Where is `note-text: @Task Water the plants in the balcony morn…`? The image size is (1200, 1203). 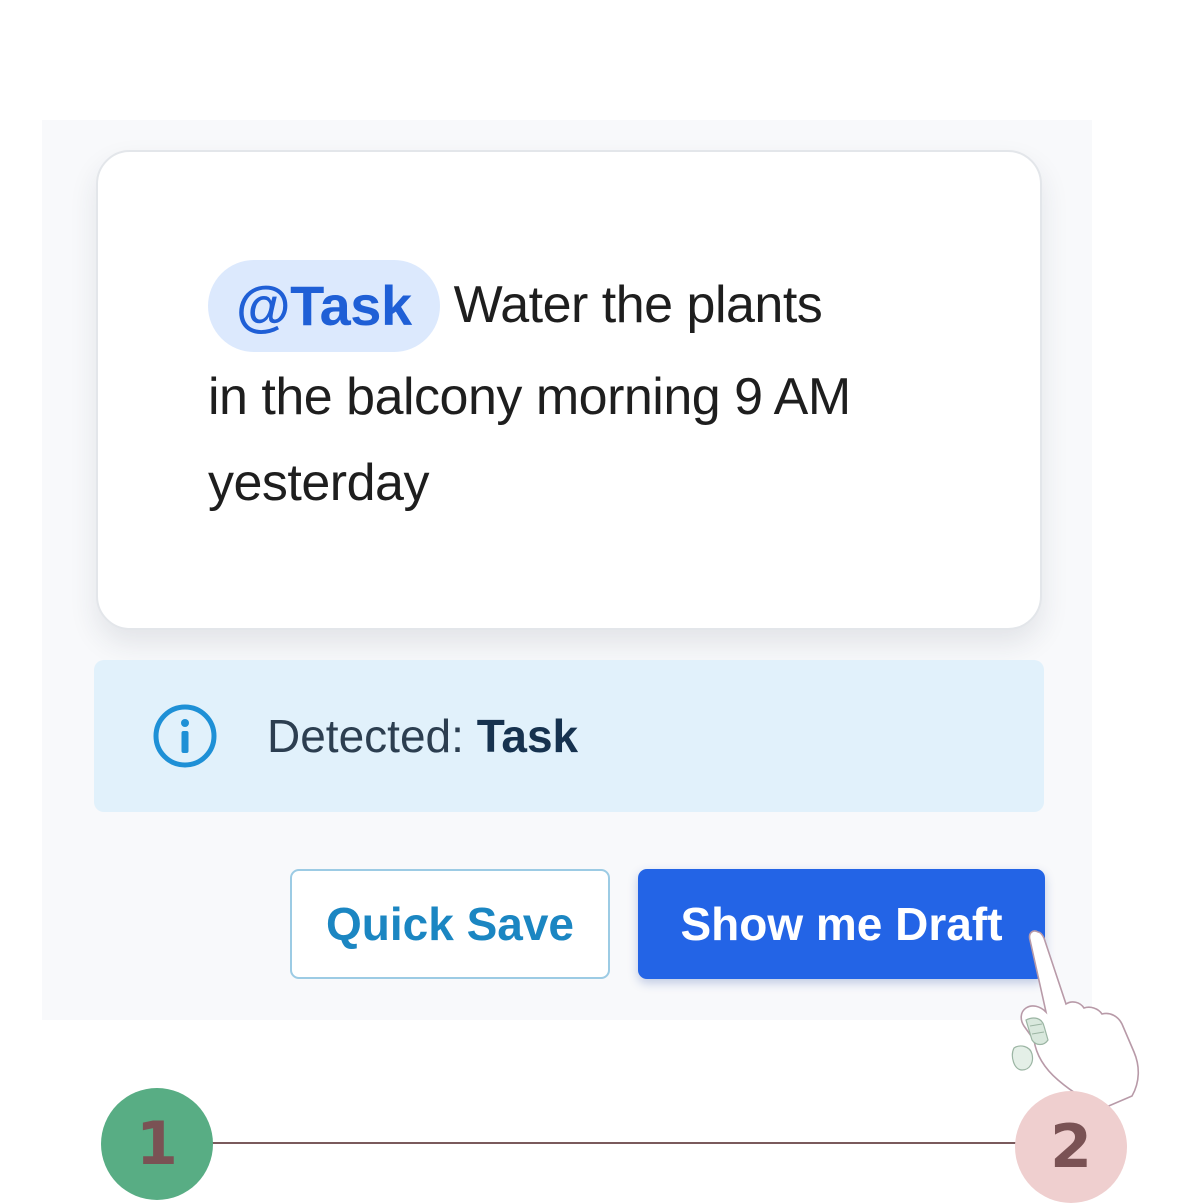
note-text: @Task Water the plants in the balcony morn… is located at coordinates (578, 393).